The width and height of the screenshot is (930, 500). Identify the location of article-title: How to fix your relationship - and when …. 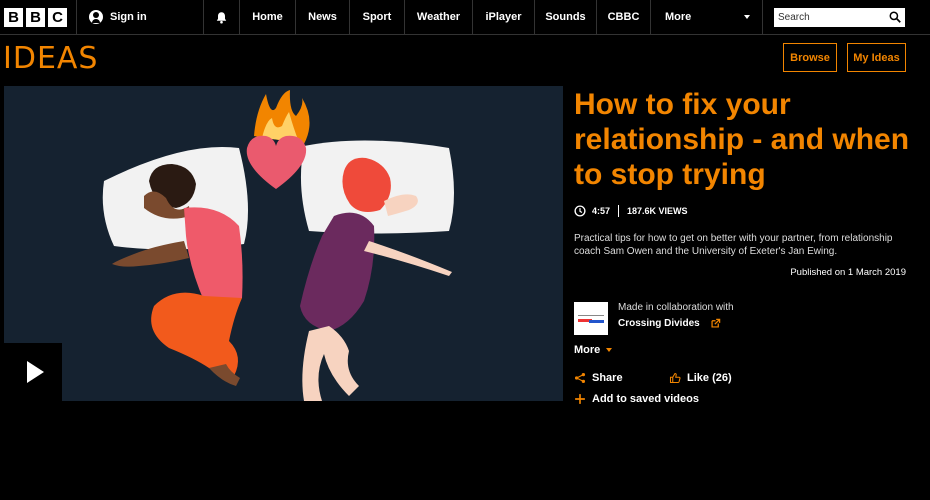
(742, 139).